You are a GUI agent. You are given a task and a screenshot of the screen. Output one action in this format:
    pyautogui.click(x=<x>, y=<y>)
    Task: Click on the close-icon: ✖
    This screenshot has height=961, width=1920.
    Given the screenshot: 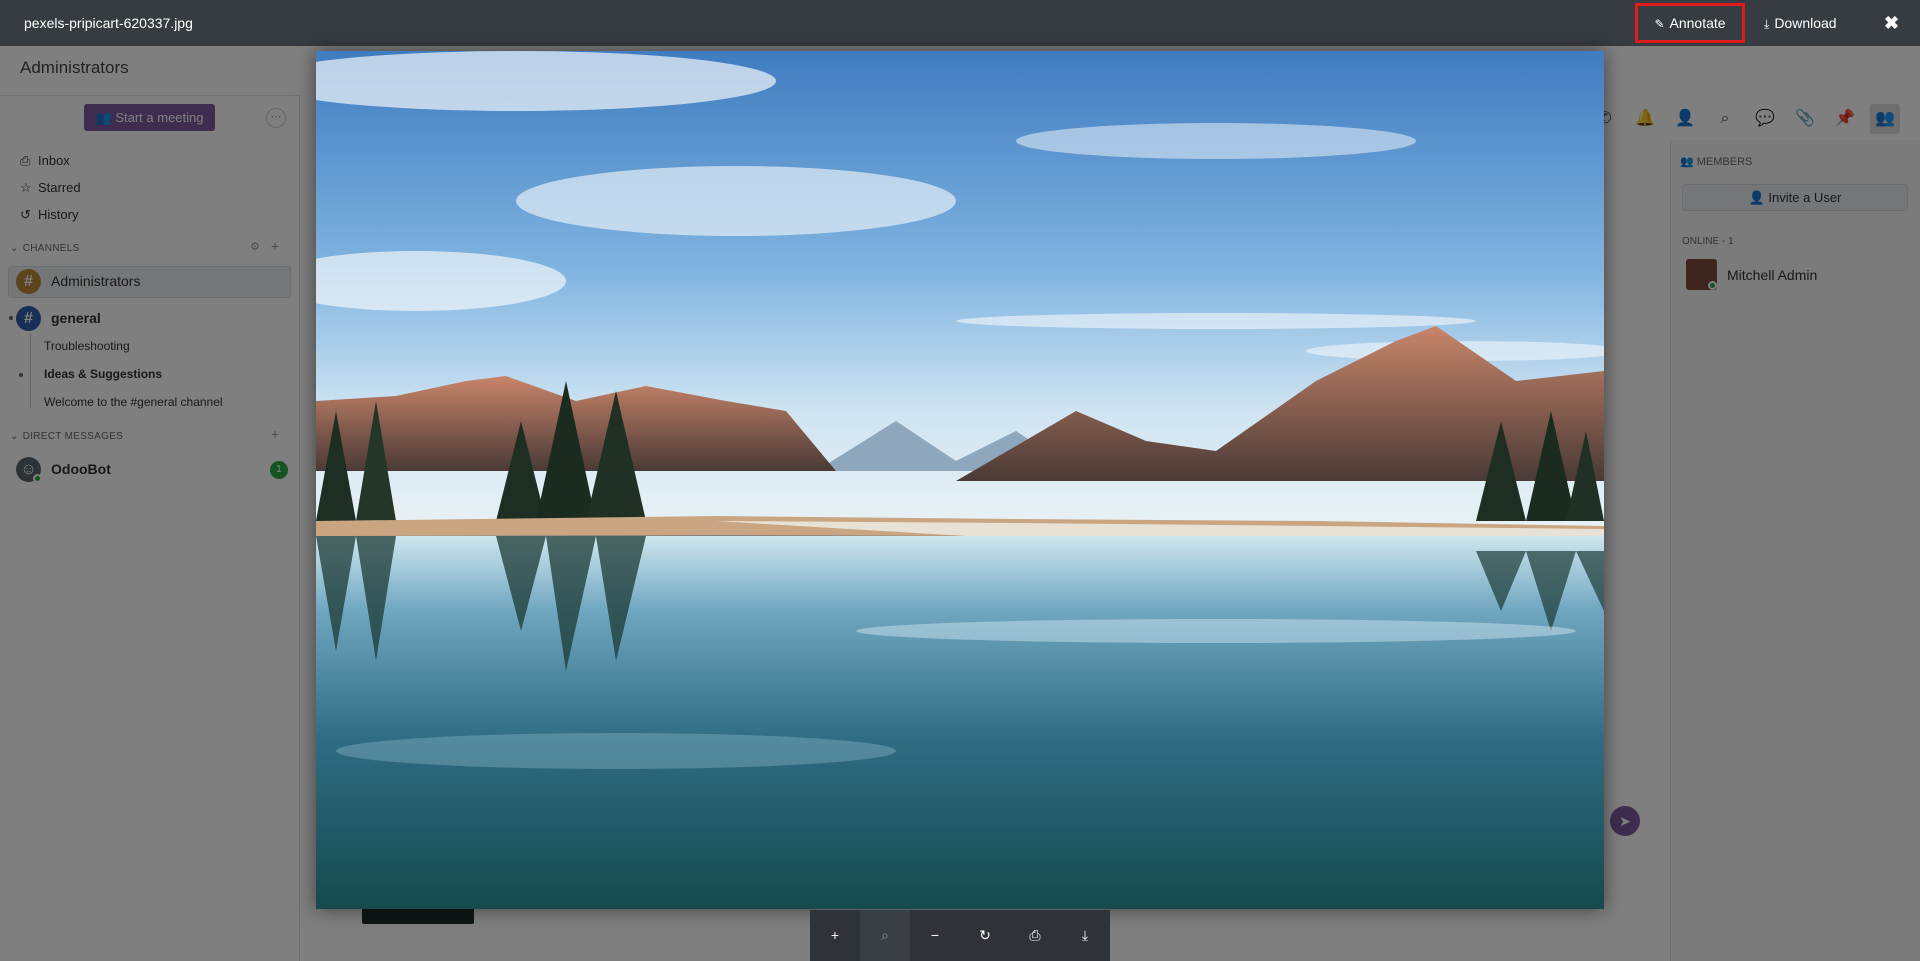 What is the action you would take?
    pyautogui.click(x=1891, y=23)
    